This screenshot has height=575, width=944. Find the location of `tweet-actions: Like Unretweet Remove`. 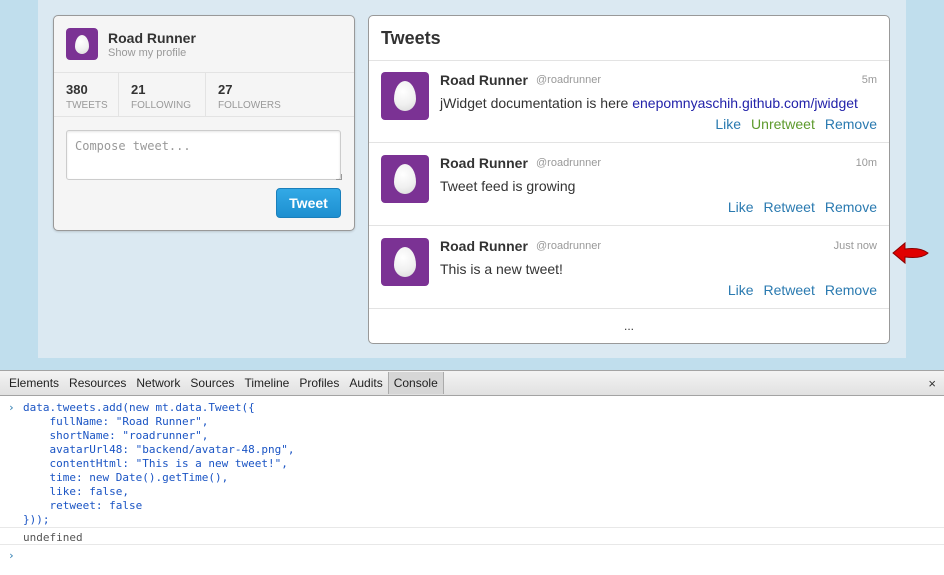

tweet-actions: Like Unretweet Remove is located at coordinates (796, 124).